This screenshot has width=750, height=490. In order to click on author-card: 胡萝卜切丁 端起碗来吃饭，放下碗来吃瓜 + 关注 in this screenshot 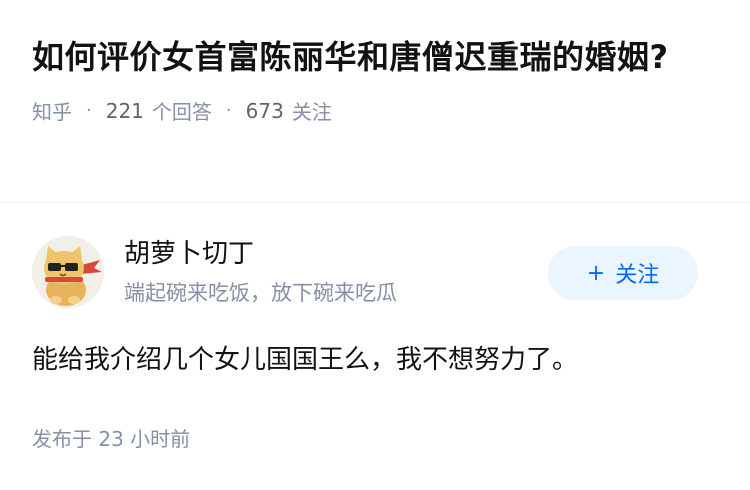, I will do `click(375, 274)`.